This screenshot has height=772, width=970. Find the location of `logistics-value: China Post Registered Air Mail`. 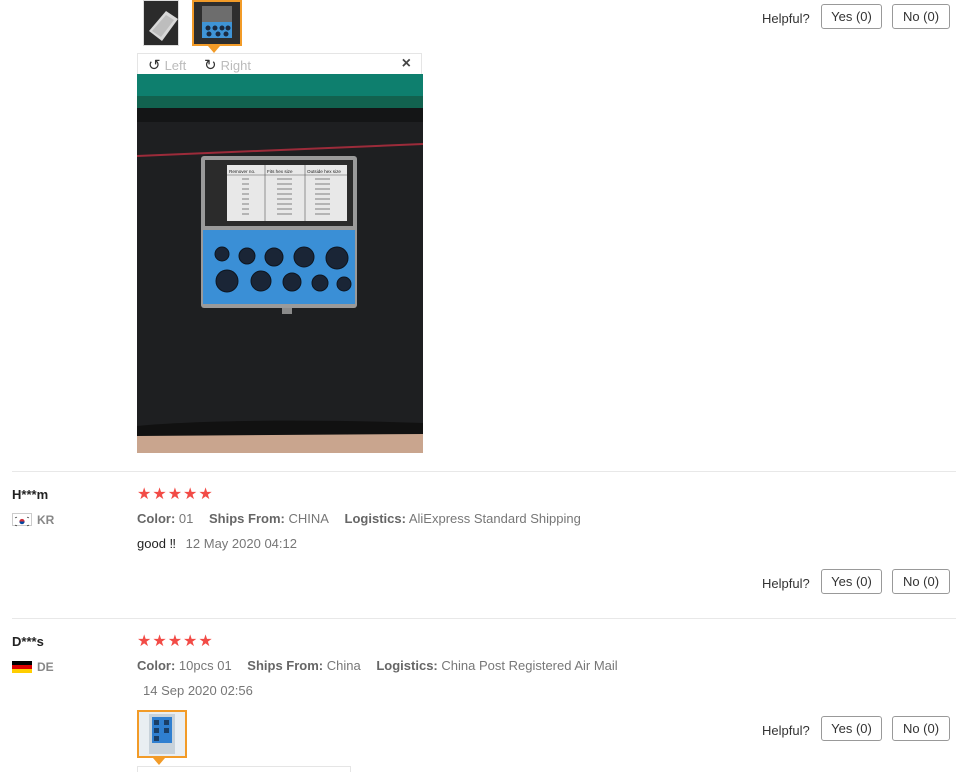

logistics-value: China Post Registered Air Mail is located at coordinates (529, 665).